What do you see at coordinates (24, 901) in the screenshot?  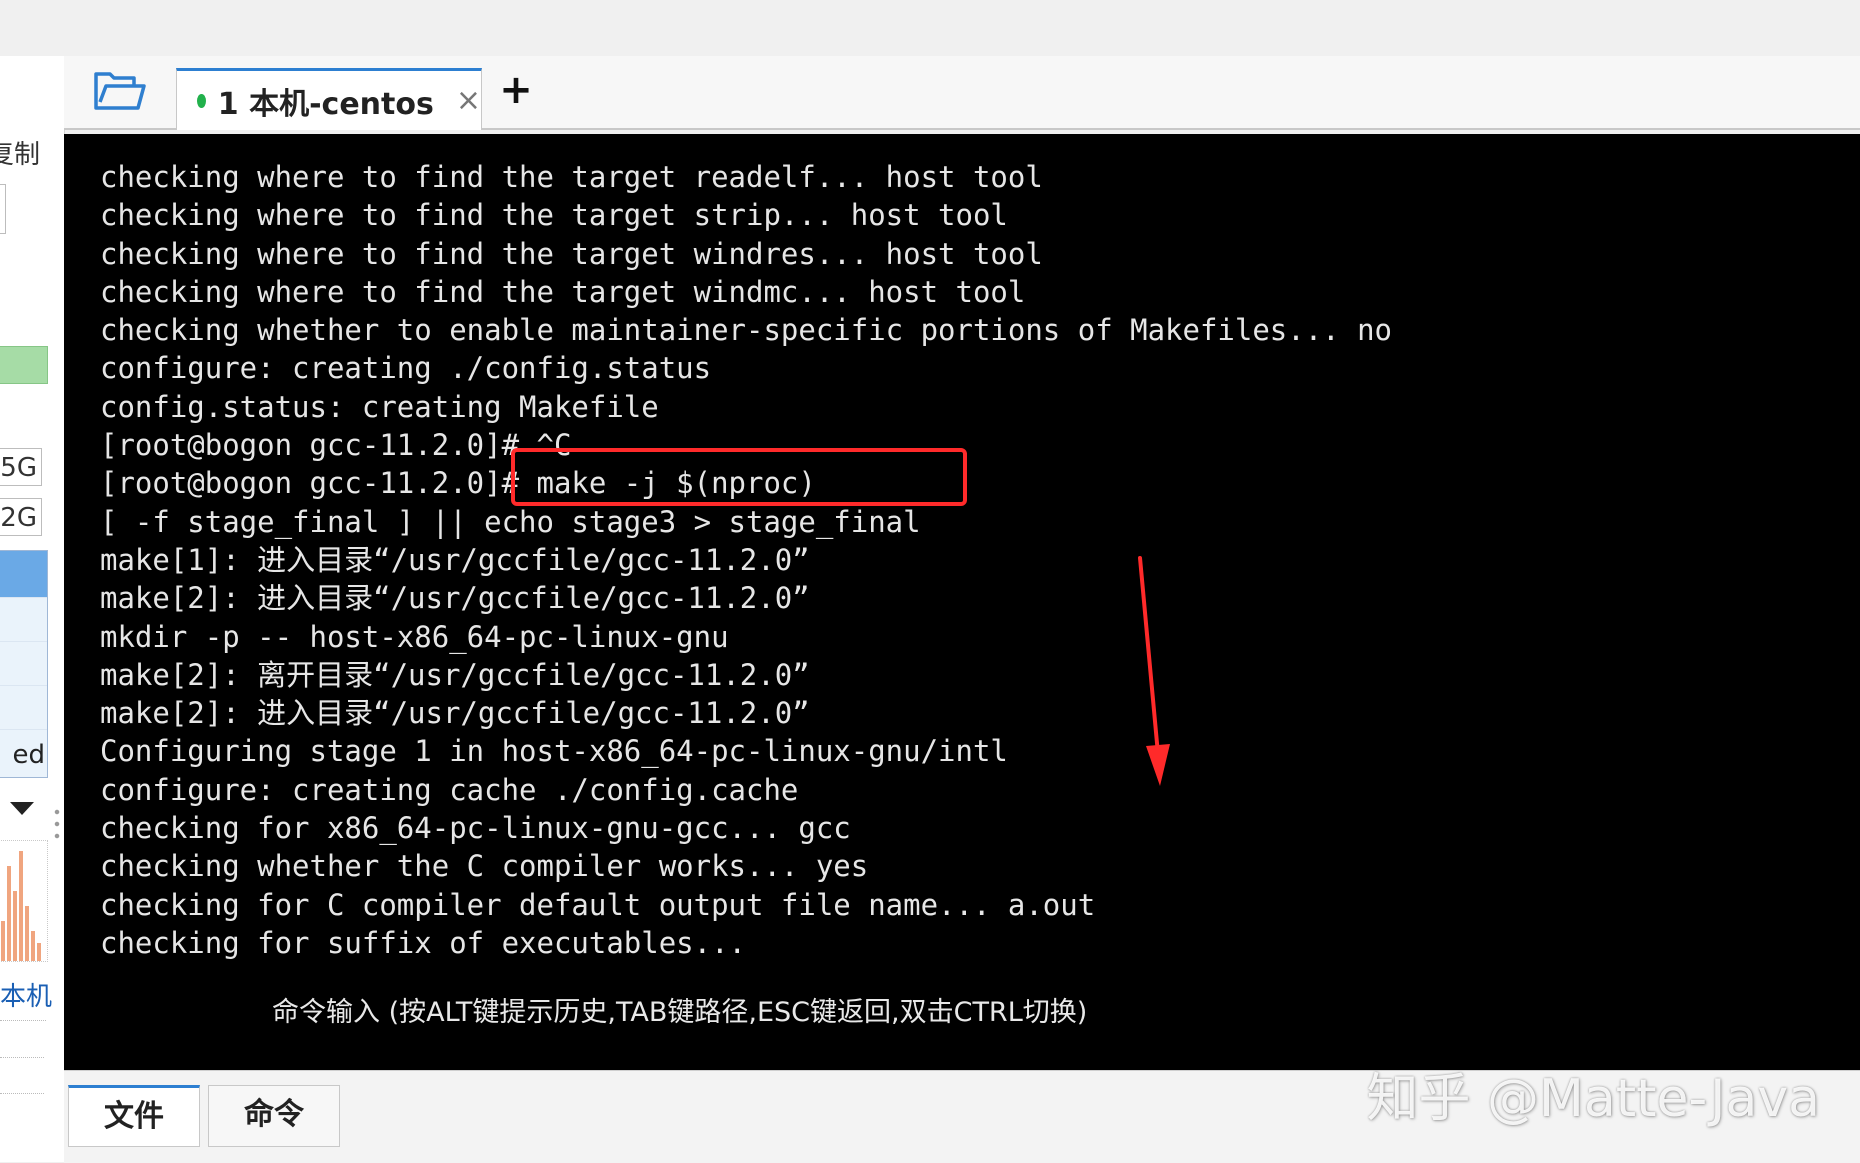 I see `network-chart` at bounding box center [24, 901].